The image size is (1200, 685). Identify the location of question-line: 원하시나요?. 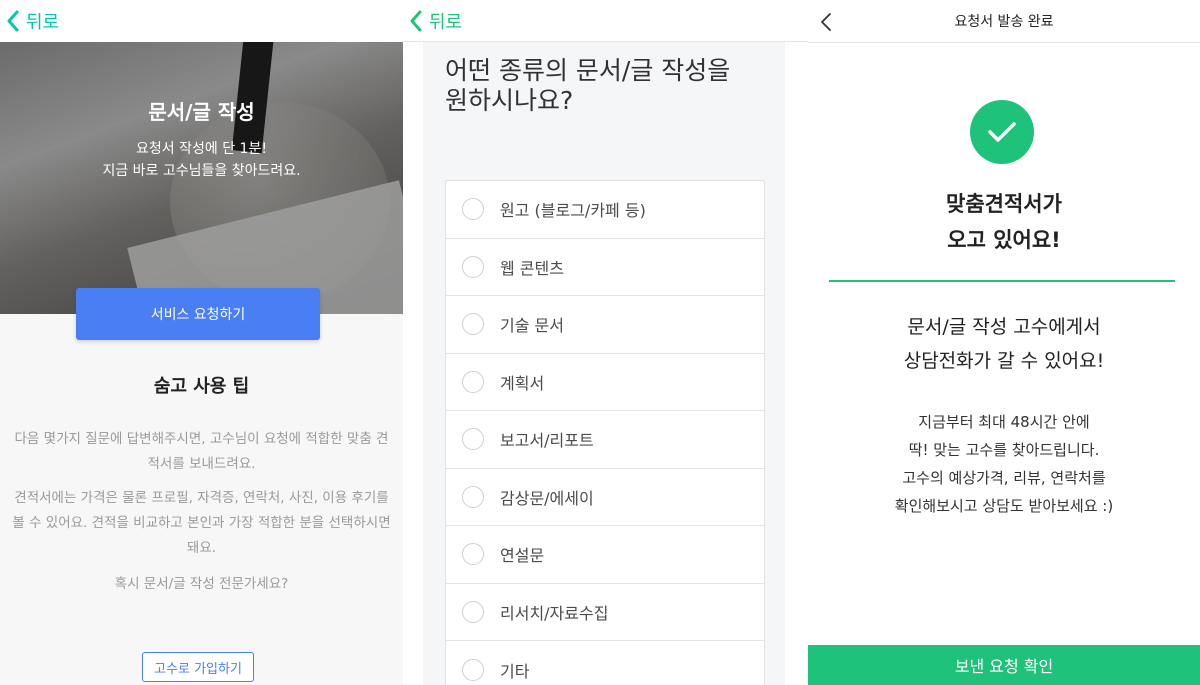
(509, 100).